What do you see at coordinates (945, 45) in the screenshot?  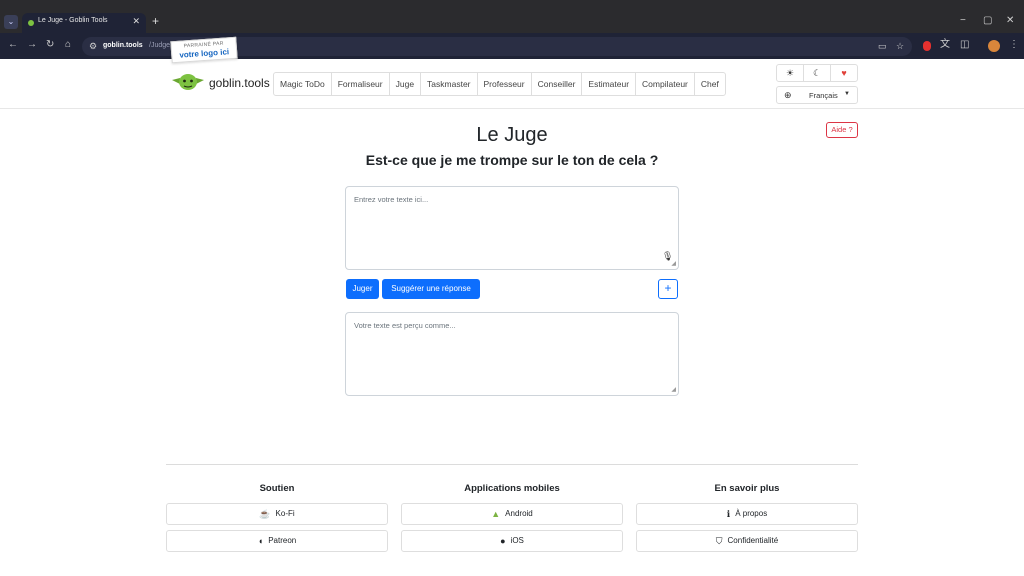 I see `translate-icon: 文` at bounding box center [945, 45].